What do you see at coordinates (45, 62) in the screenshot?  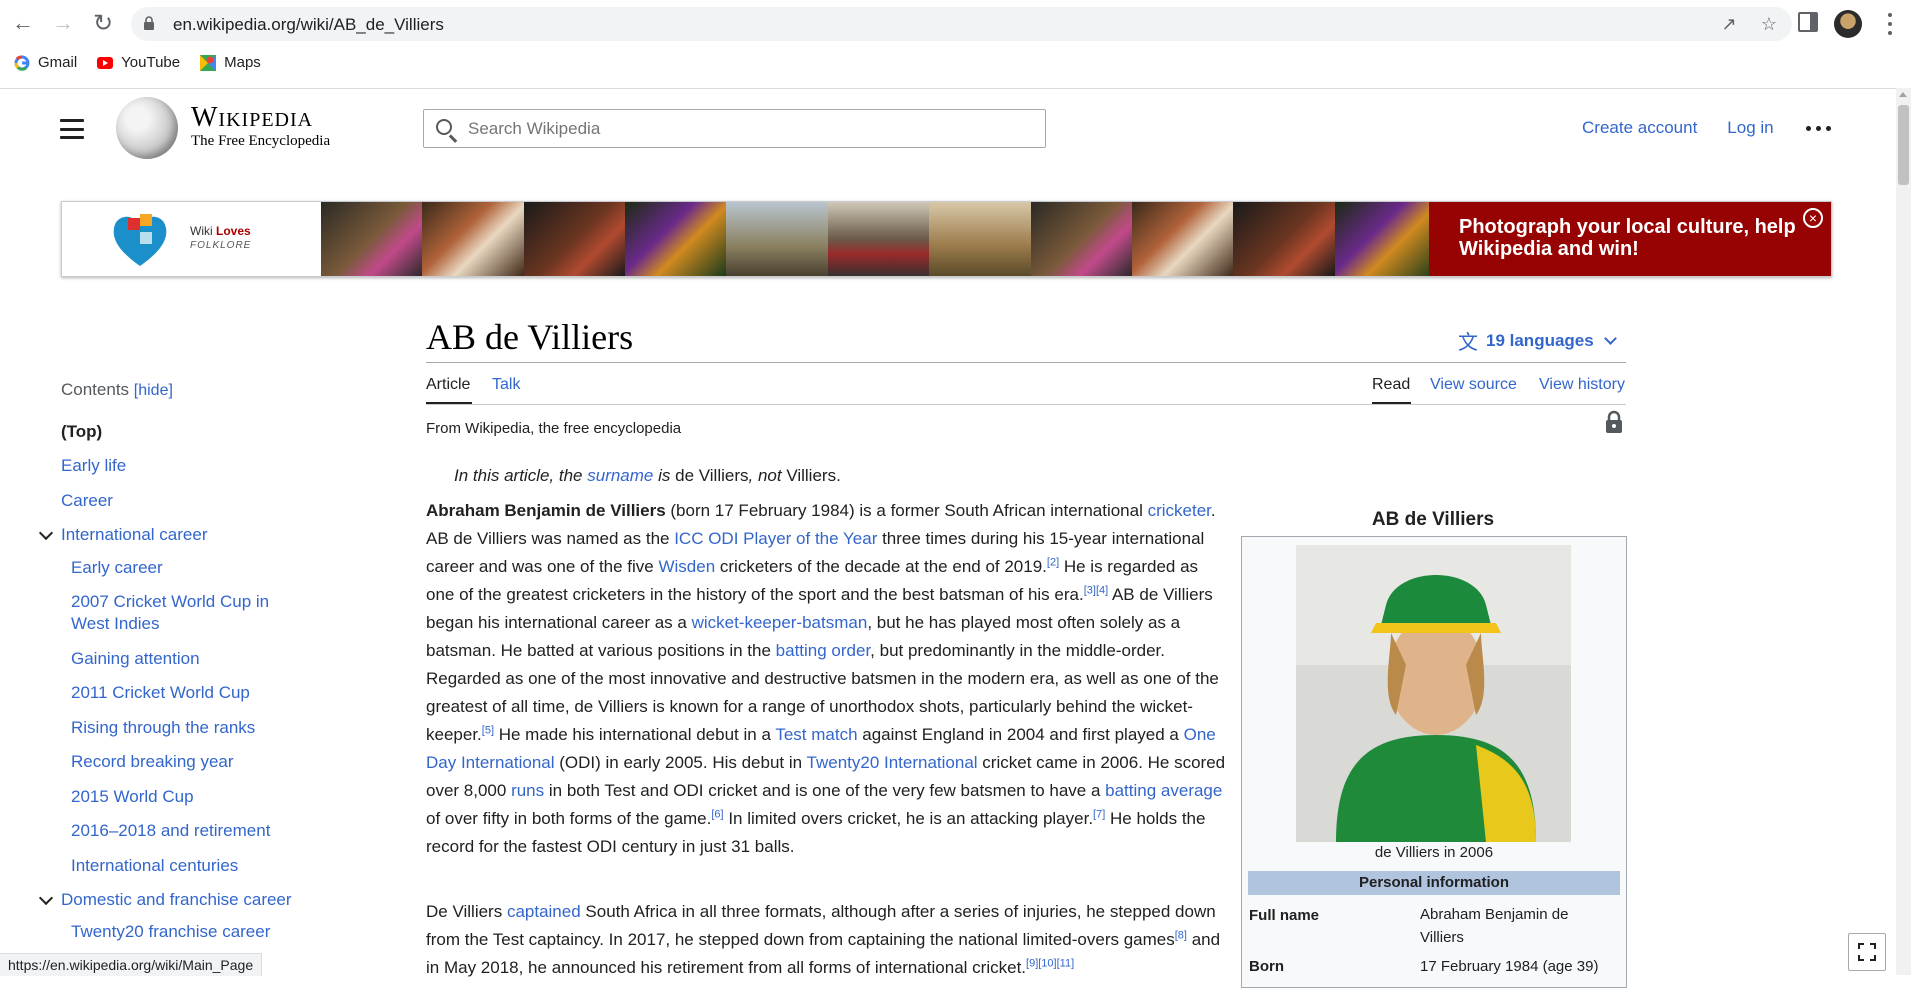 I see `bookmark-gmail: Gmail` at bounding box center [45, 62].